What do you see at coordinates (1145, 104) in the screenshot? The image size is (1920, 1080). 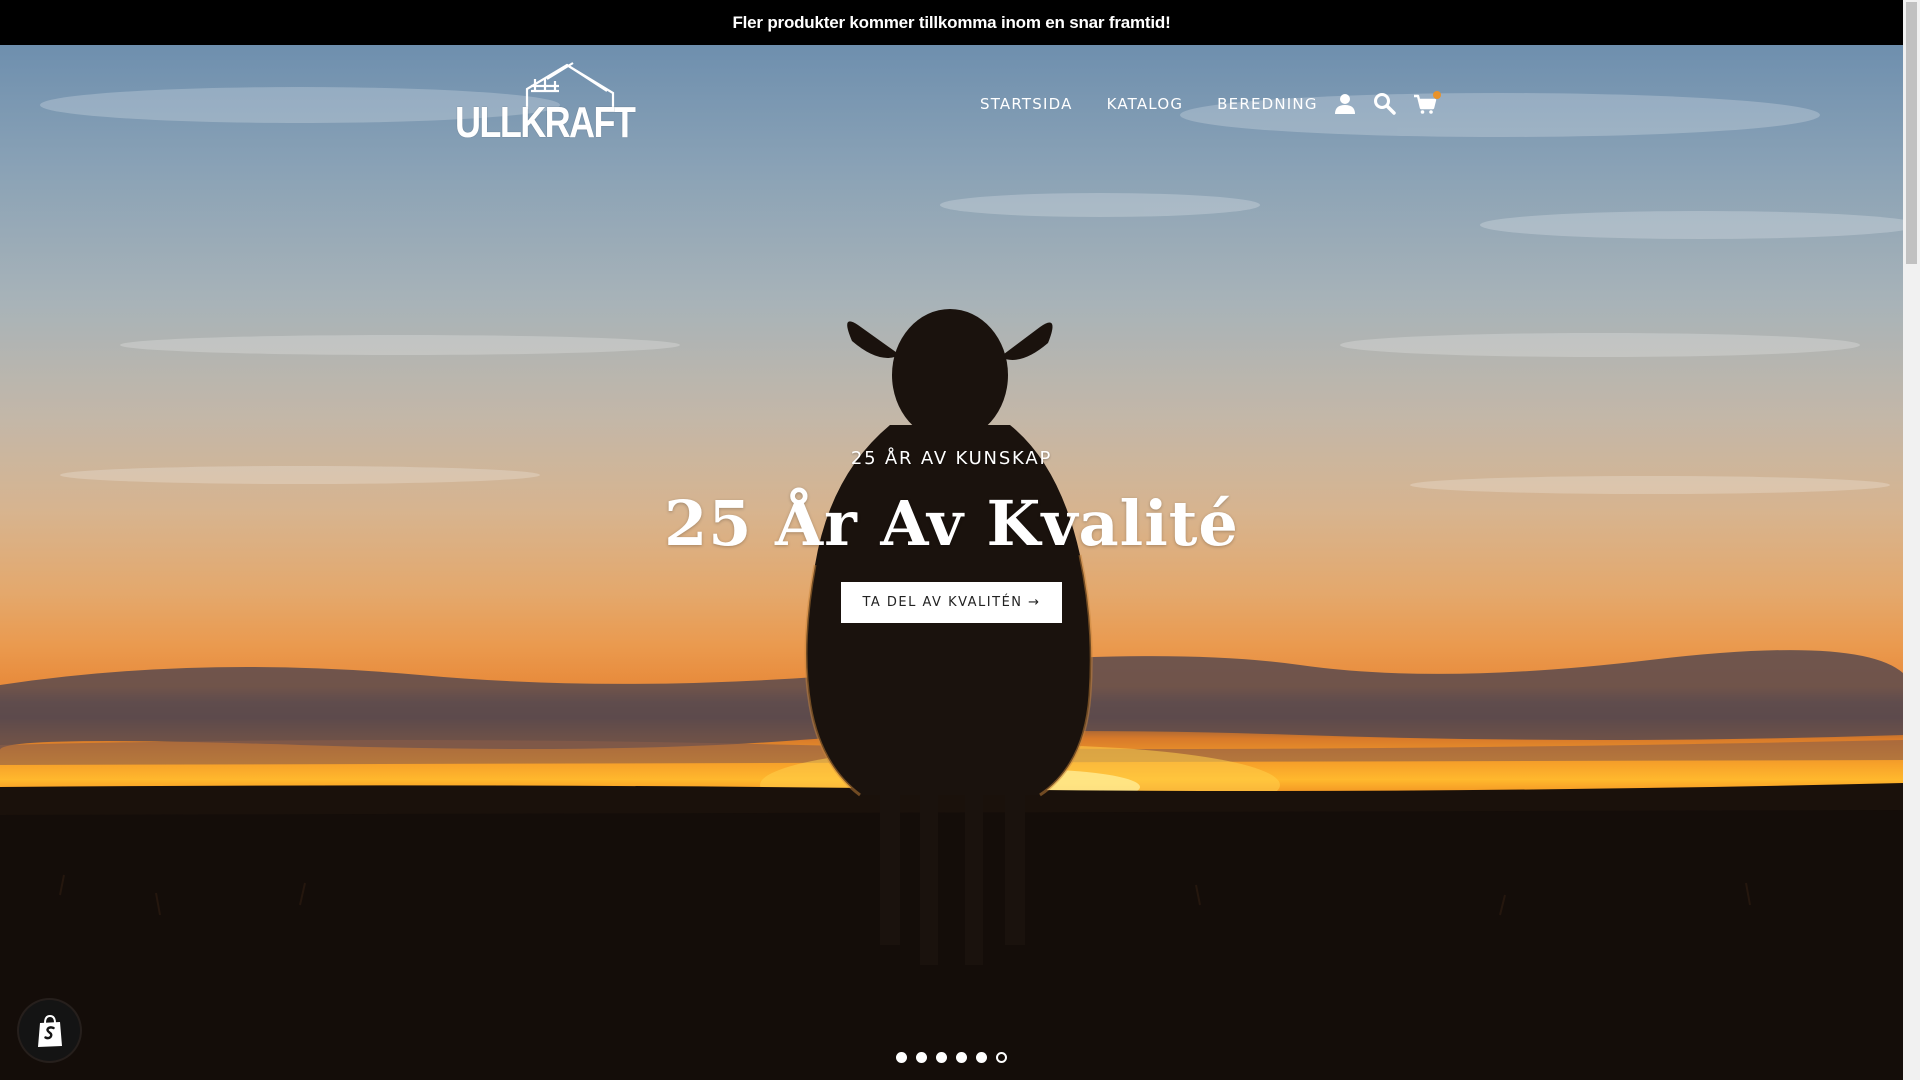 I see `nav-item-katalog: KATALOG` at bounding box center [1145, 104].